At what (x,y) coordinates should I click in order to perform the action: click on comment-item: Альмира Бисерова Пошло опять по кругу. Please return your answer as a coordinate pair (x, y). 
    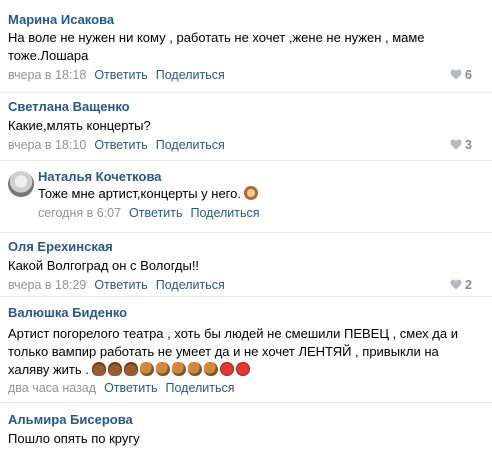
    Looking at the image, I should click on (246, 429).